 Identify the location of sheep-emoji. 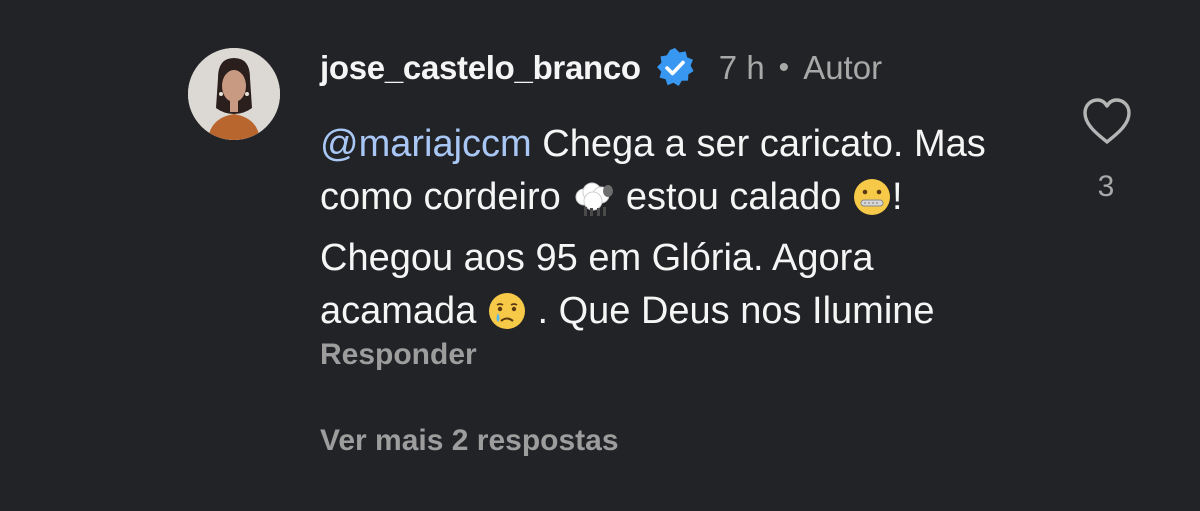
(593, 204).